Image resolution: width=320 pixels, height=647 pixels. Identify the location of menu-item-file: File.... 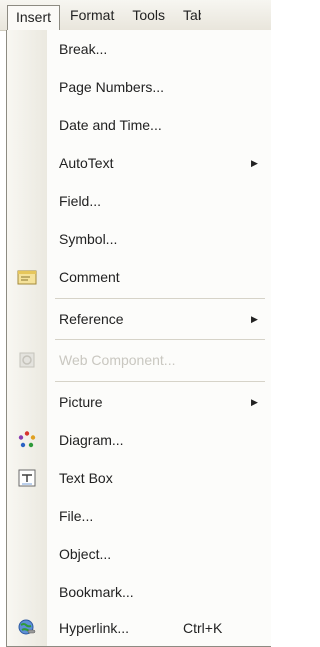
(139, 516).